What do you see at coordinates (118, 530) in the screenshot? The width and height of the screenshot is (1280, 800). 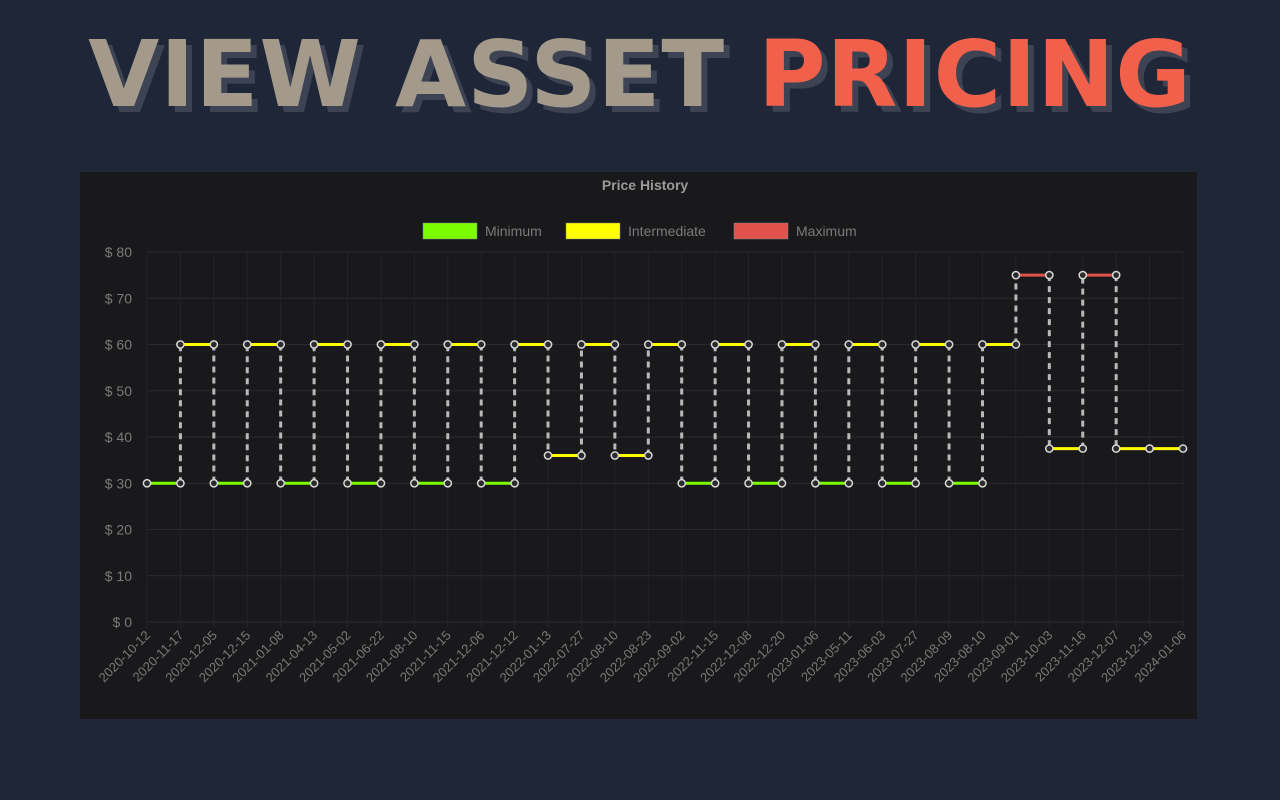 I see `y-tick-label: $ 20` at bounding box center [118, 530].